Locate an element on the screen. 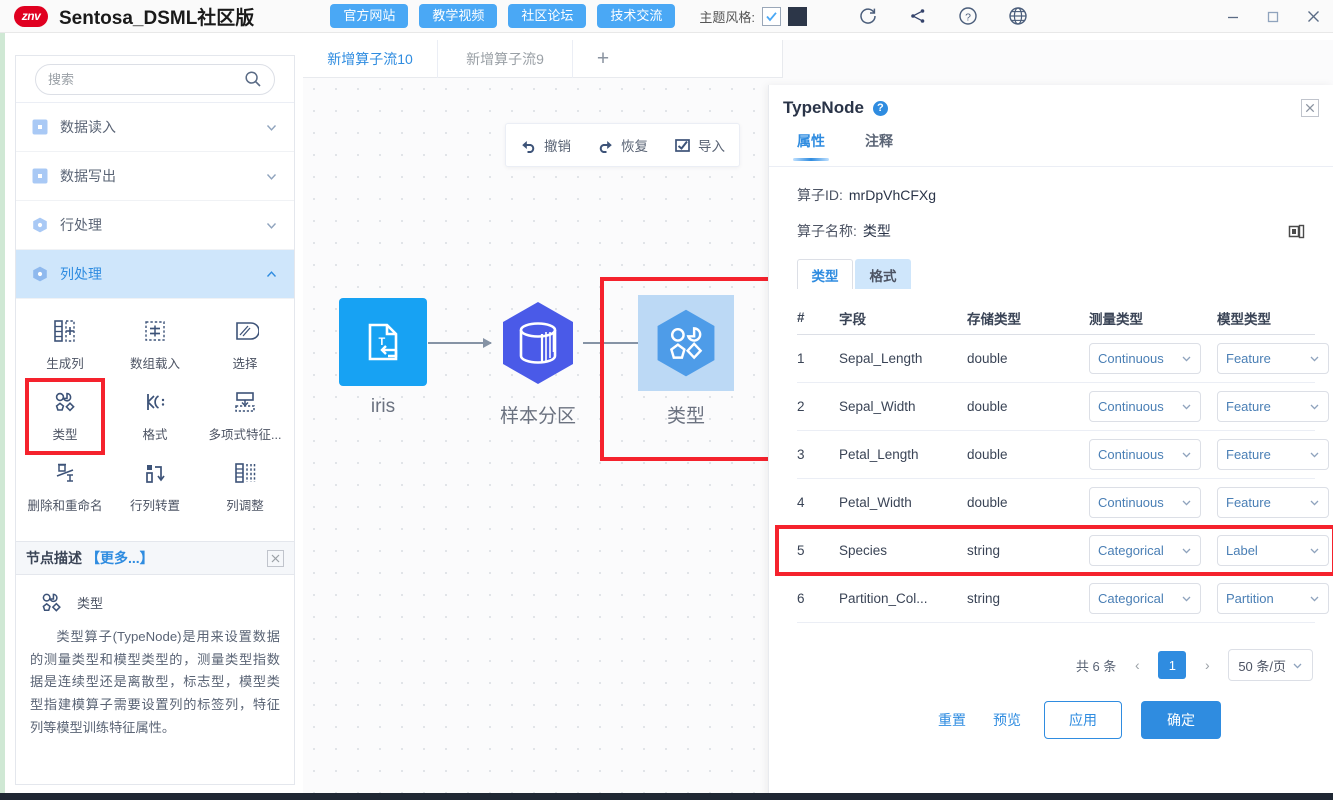 The height and width of the screenshot is (800, 1333). table-row: 1 Sepal_Length double Continuous Feature is located at coordinates (1063, 359).